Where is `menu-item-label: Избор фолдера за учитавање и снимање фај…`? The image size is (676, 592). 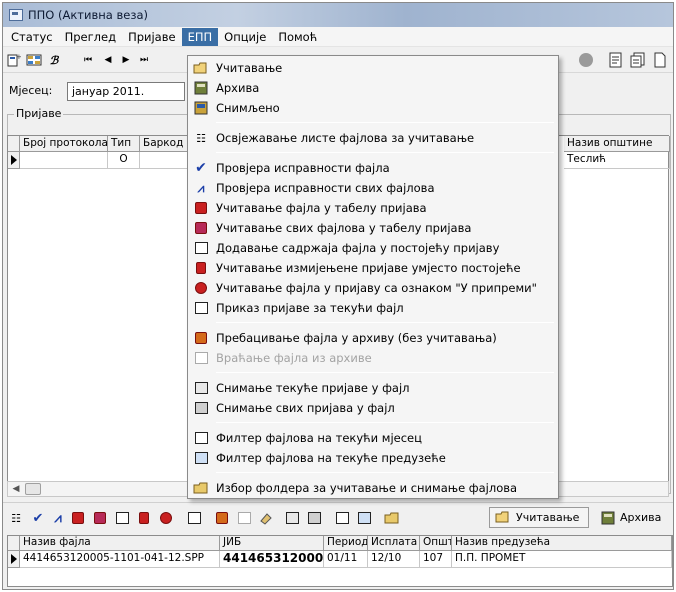
menu-item-label: Избор фолдера за учитавање и снимање фај… is located at coordinates (367, 488).